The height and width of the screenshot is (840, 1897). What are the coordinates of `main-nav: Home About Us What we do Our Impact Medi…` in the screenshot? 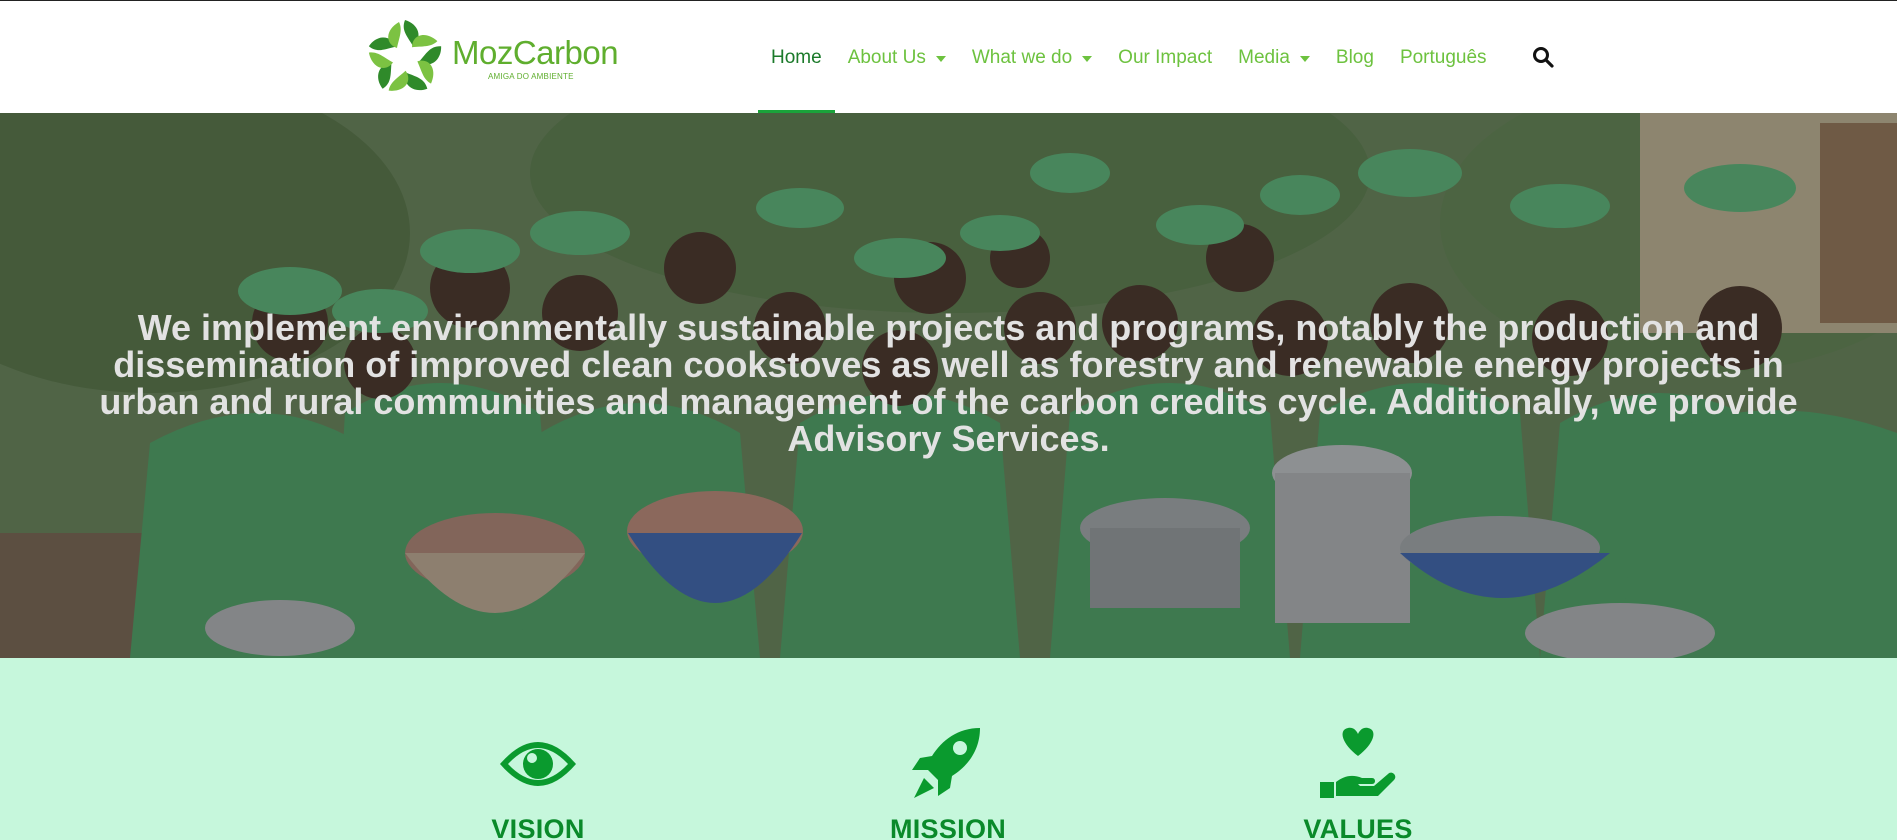 It's located at (1129, 57).